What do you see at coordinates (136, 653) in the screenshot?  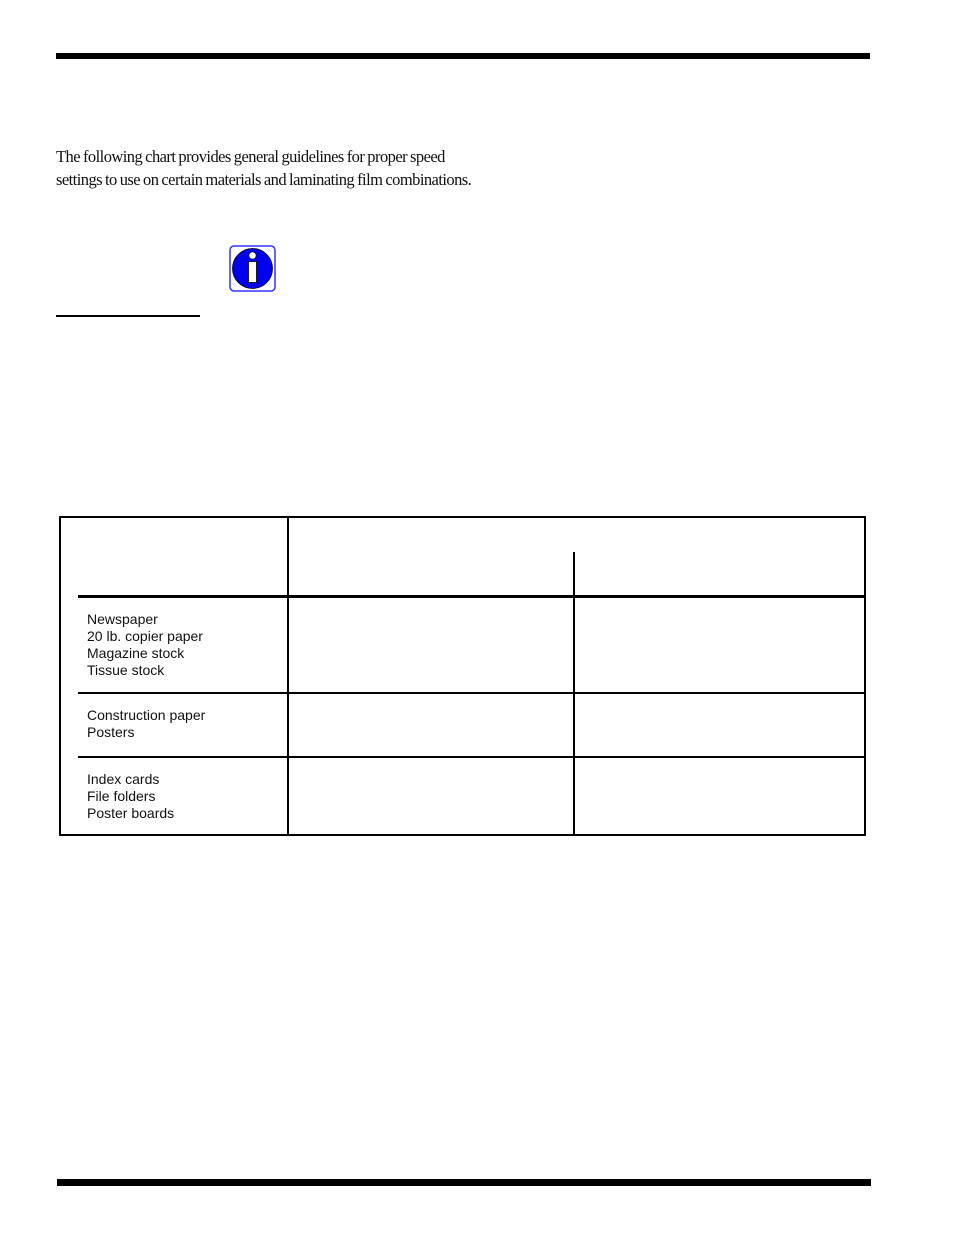 I see `material-item: Magazine stock` at bounding box center [136, 653].